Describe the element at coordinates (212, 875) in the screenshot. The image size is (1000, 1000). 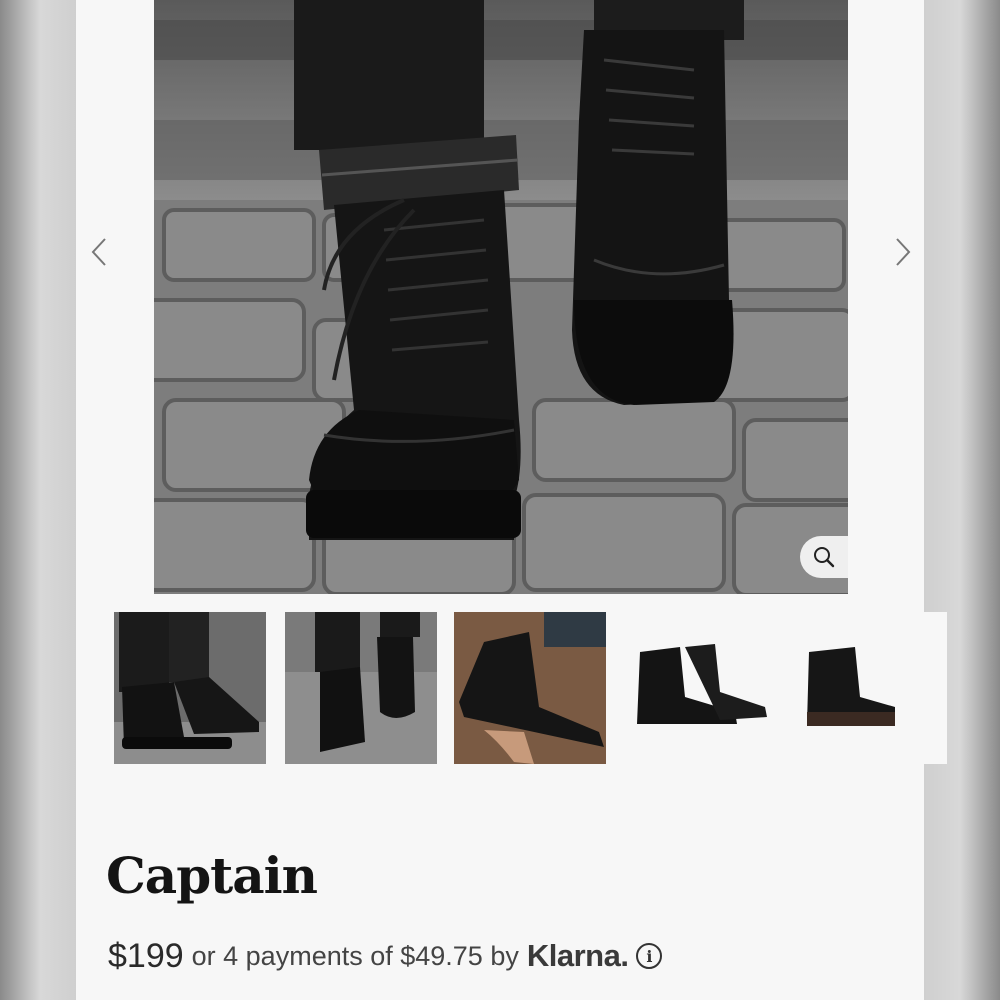
I see `product-title: Captain` at that location.